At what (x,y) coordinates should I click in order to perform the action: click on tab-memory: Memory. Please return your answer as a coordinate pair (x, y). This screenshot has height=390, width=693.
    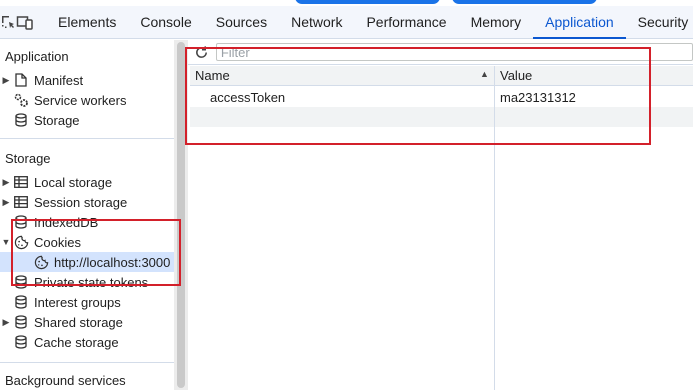
    Looking at the image, I should click on (496, 22).